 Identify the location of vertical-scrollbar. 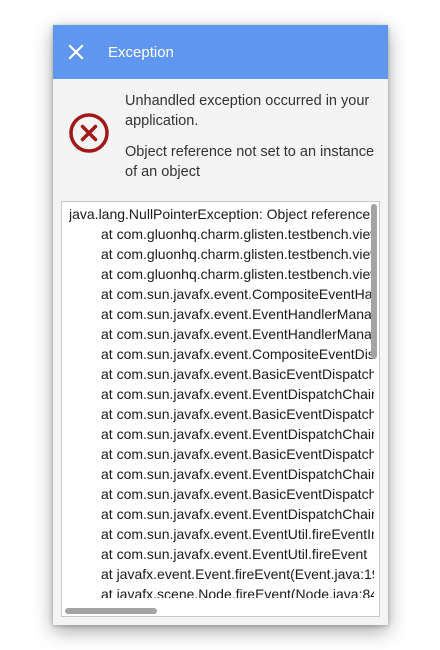
(374, 281).